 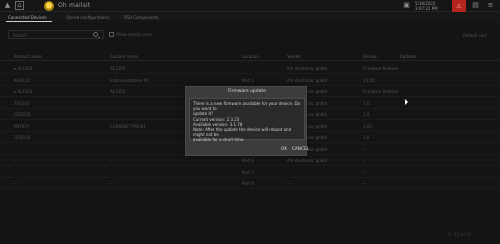 I want to click on settings-icon: ▣, so click(x=406, y=5).